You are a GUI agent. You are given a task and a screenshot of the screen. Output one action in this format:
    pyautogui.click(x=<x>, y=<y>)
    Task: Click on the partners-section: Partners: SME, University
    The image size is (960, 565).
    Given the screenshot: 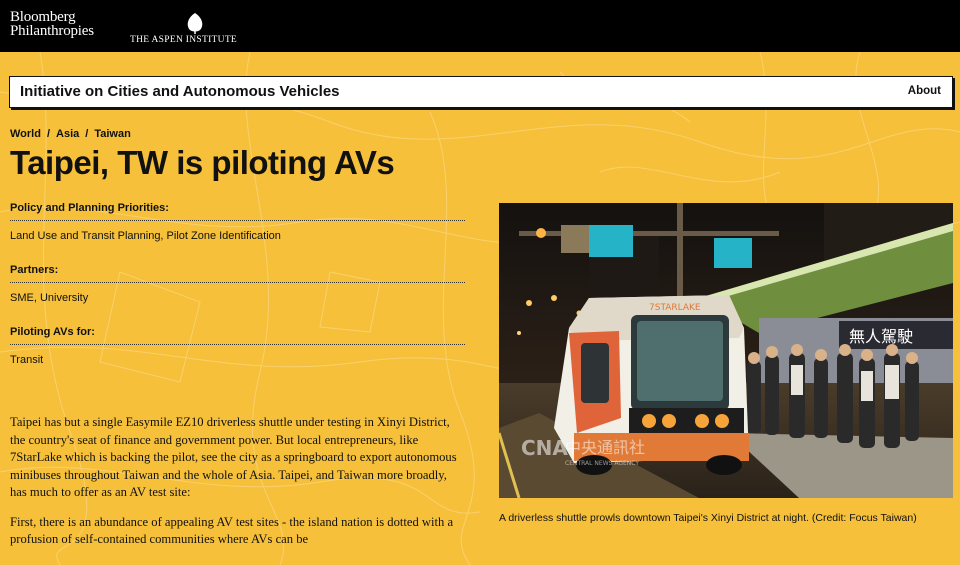 What is the action you would take?
    pyautogui.click(x=237, y=287)
    